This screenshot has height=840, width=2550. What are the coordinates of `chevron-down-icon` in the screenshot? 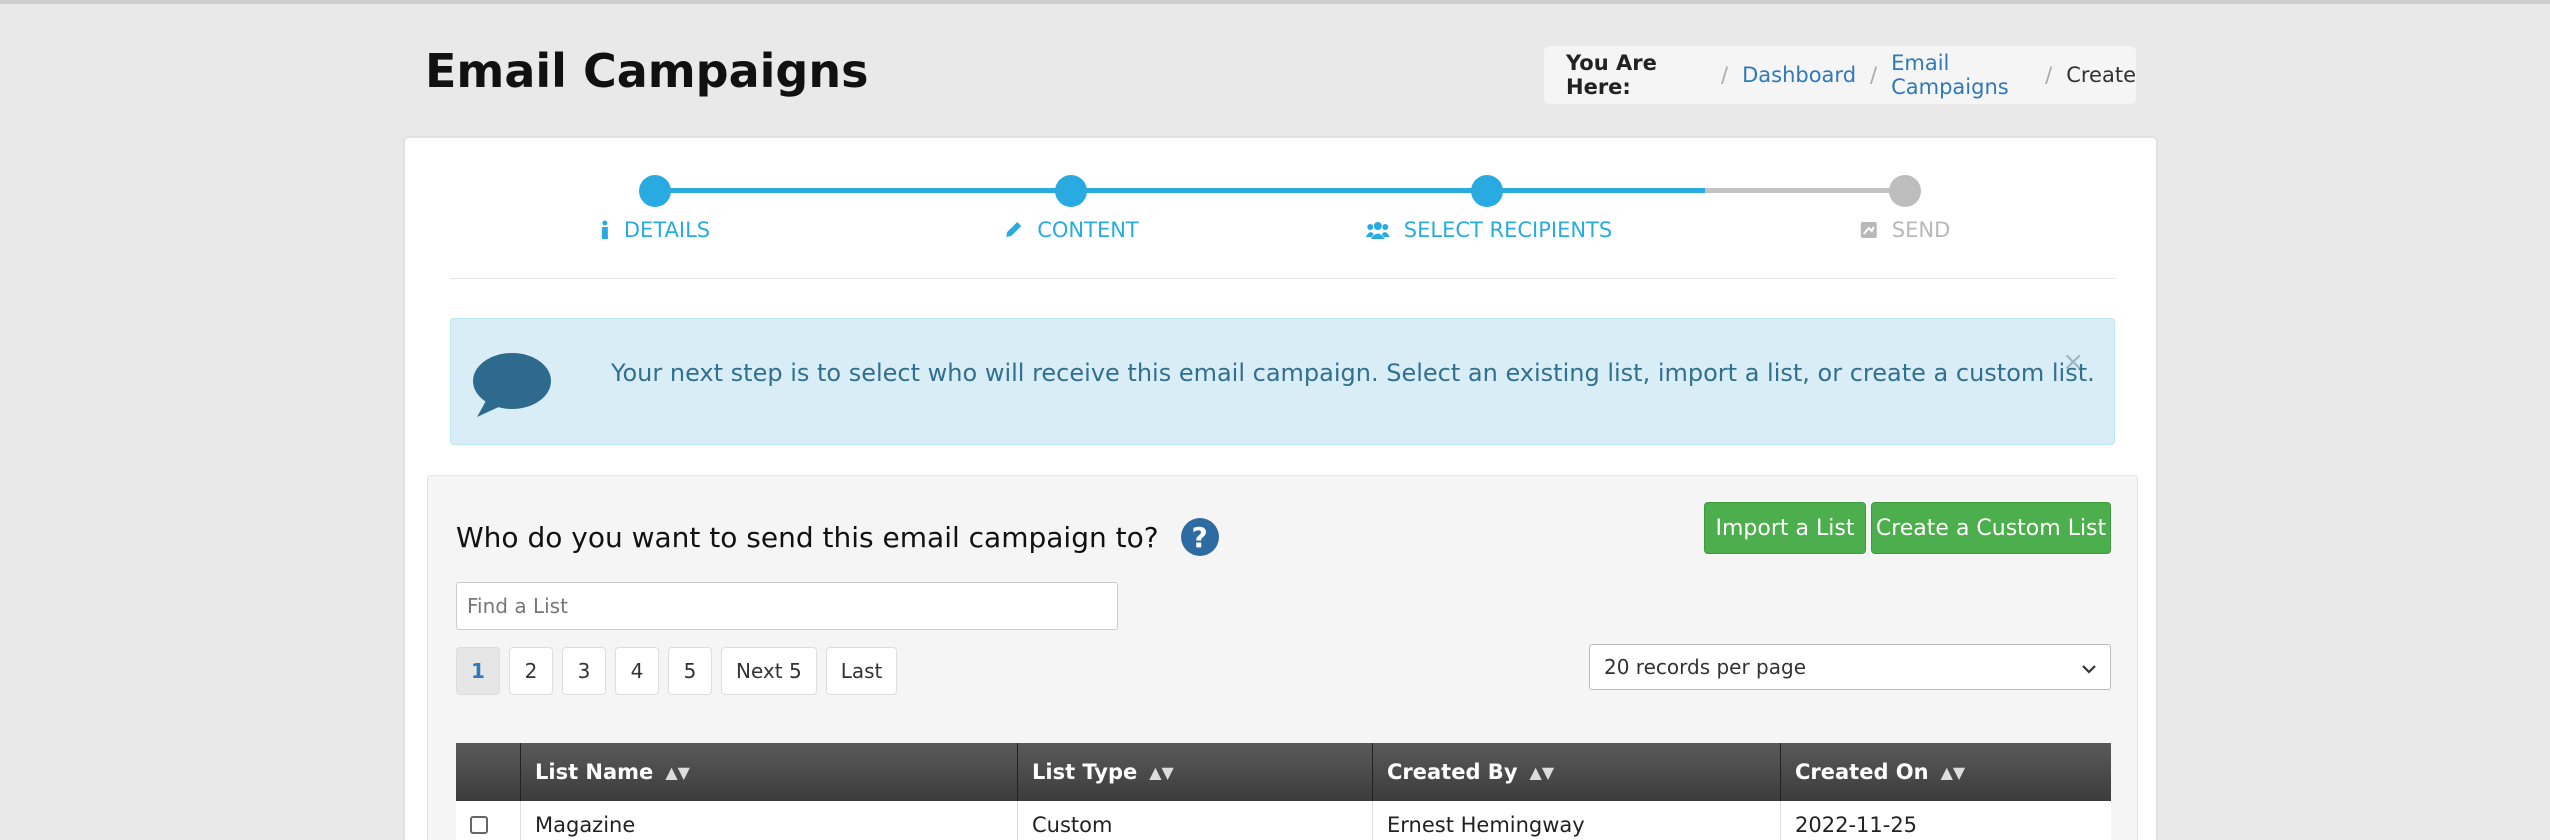 It's located at (2089, 667).